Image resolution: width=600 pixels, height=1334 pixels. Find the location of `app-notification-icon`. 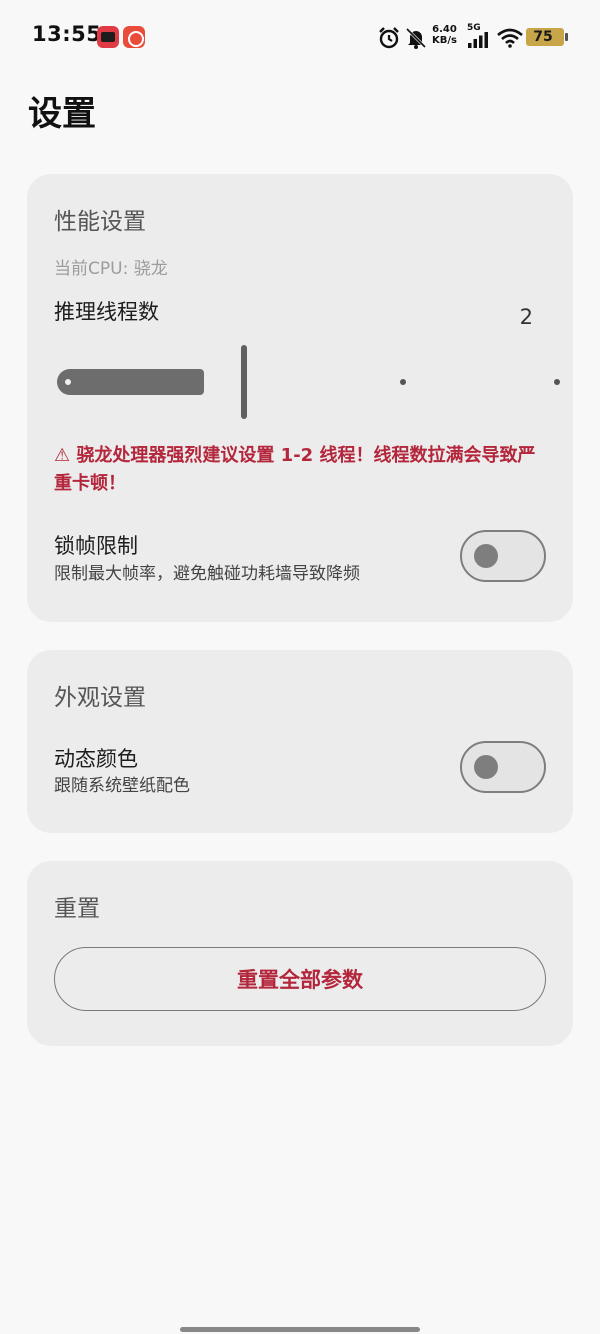

app-notification-icon is located at coordinates (108, 37).